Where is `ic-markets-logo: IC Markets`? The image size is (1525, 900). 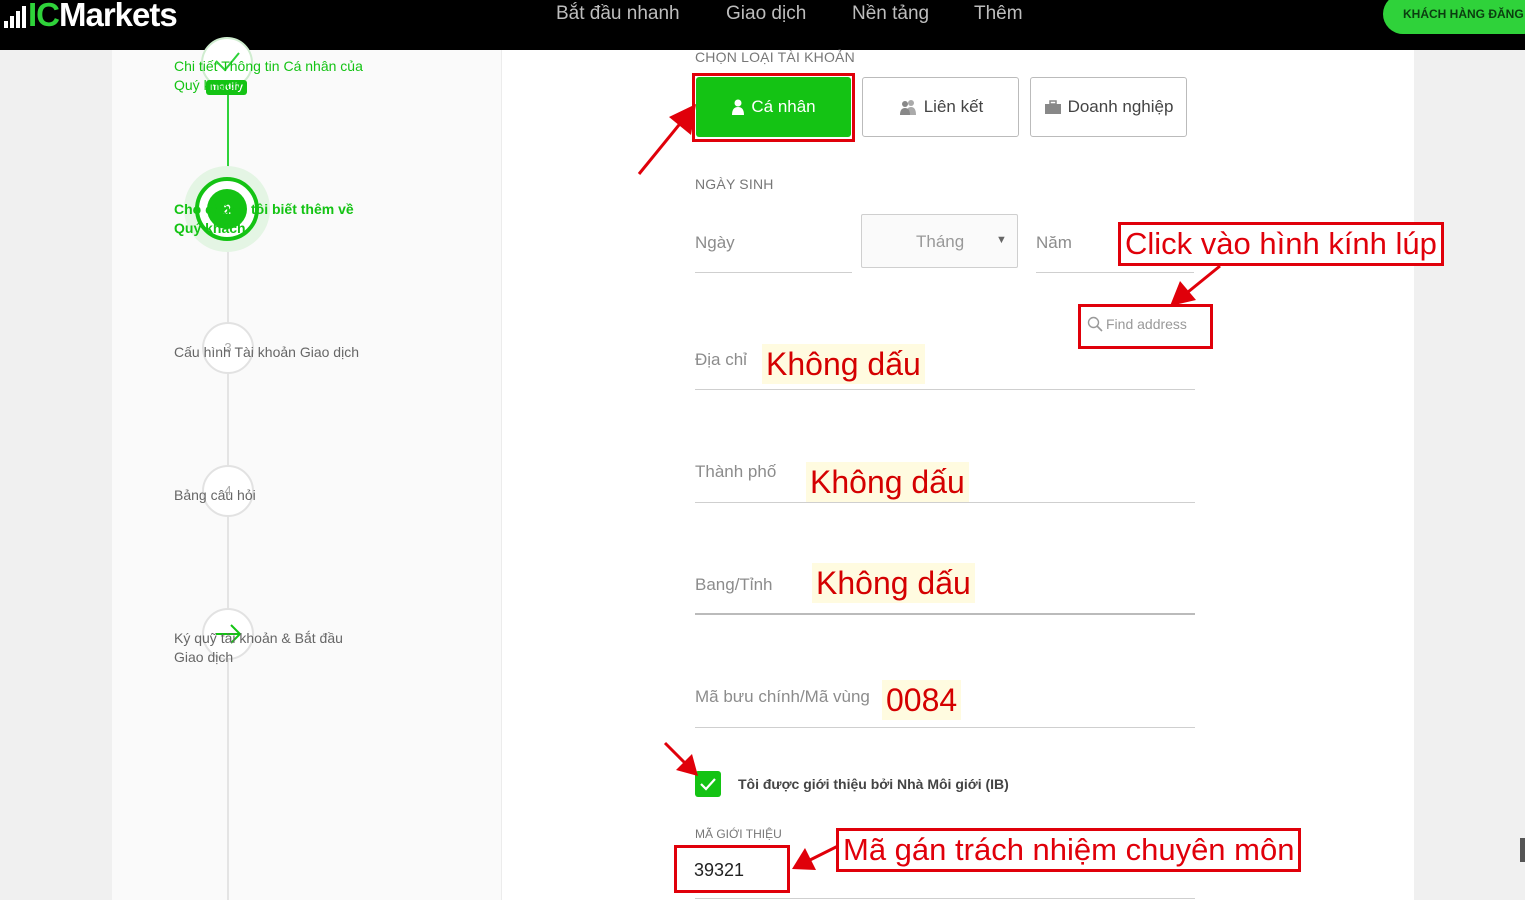
ic-markets-logo: IC Markets is located at coordinates (91, 17).